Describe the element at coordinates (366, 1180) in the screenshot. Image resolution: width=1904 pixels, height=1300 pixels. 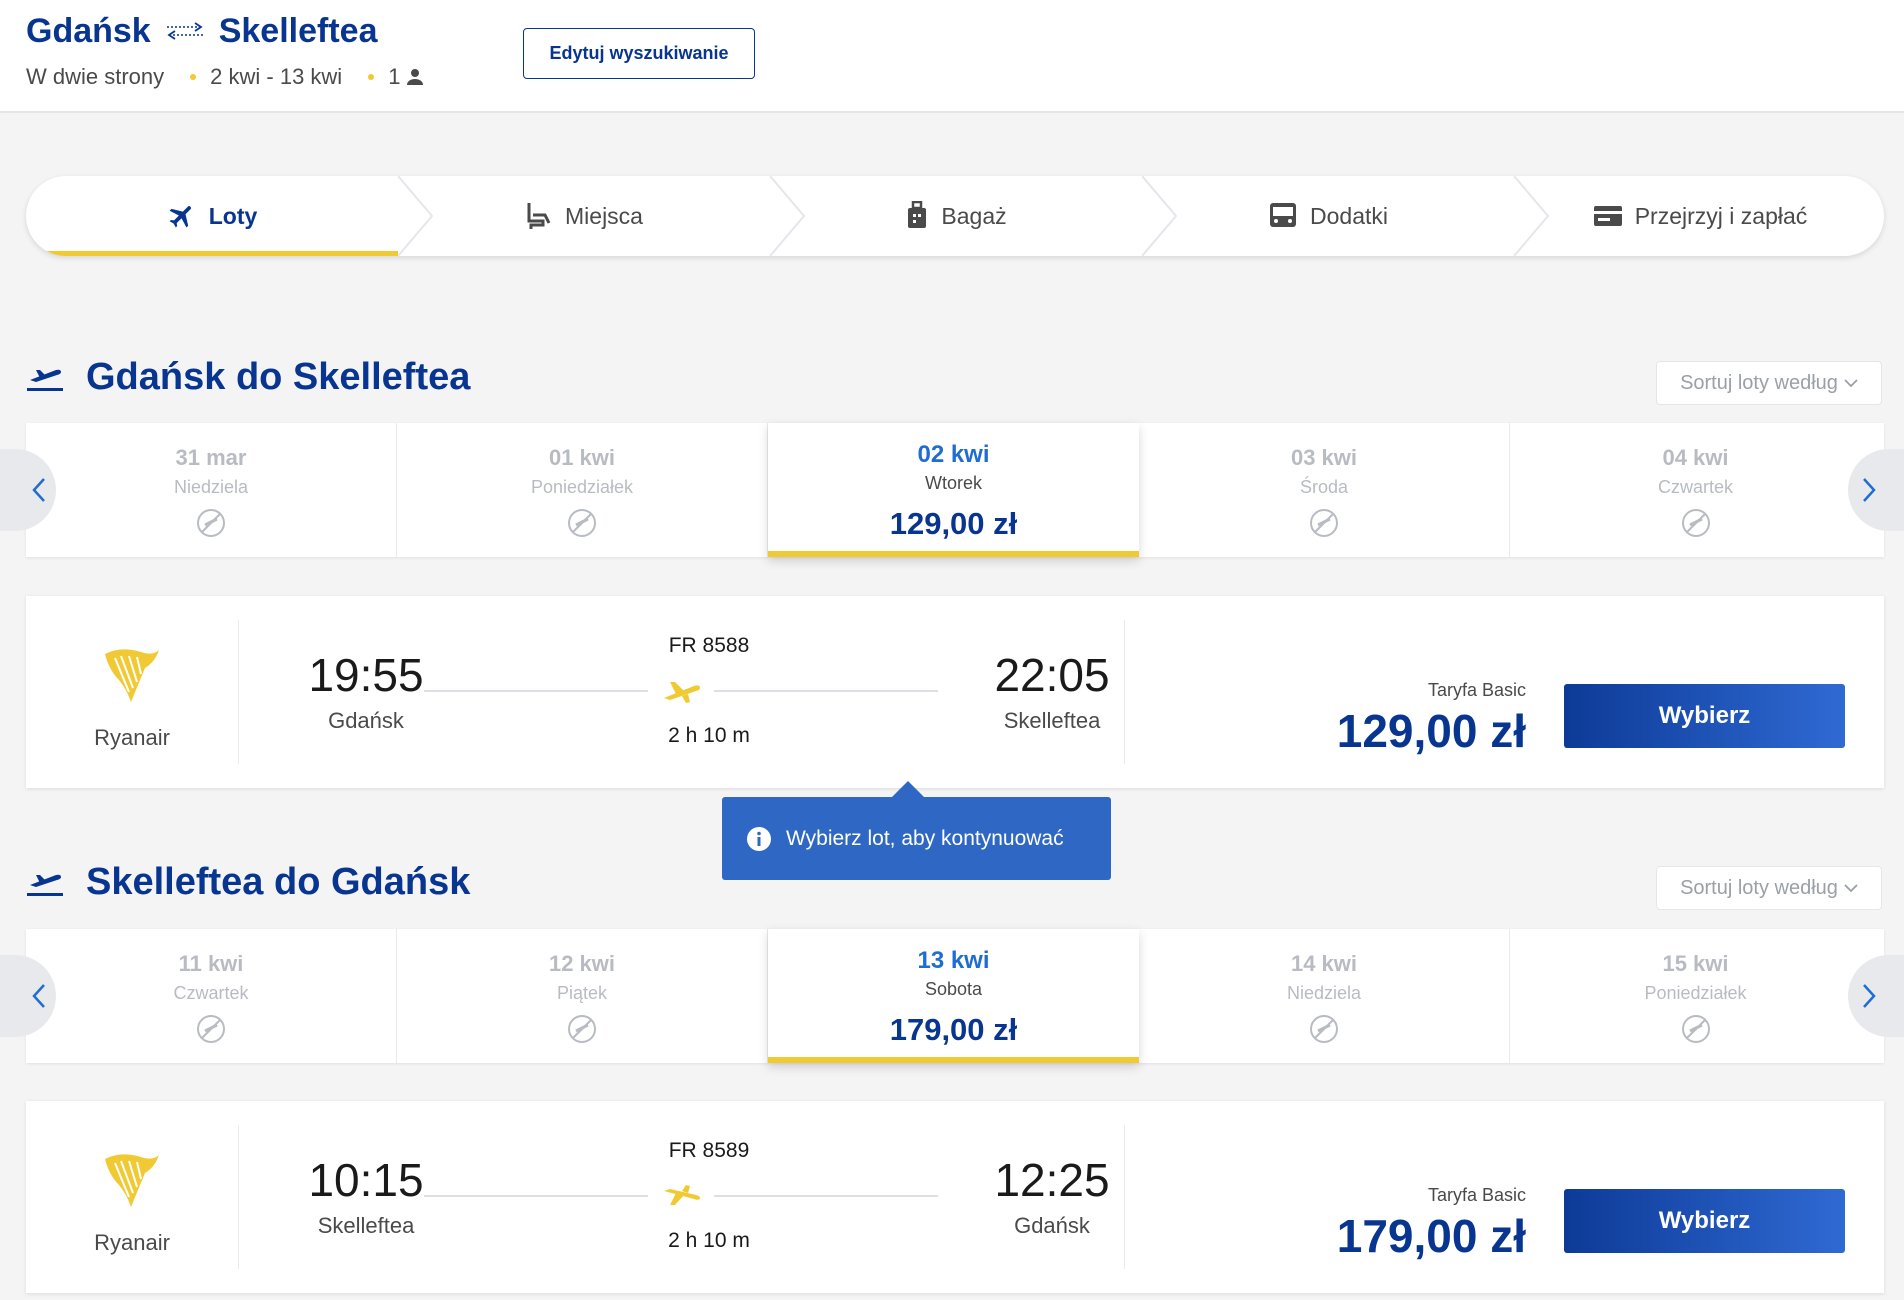
I see `departure-time: 10:15` at that location.